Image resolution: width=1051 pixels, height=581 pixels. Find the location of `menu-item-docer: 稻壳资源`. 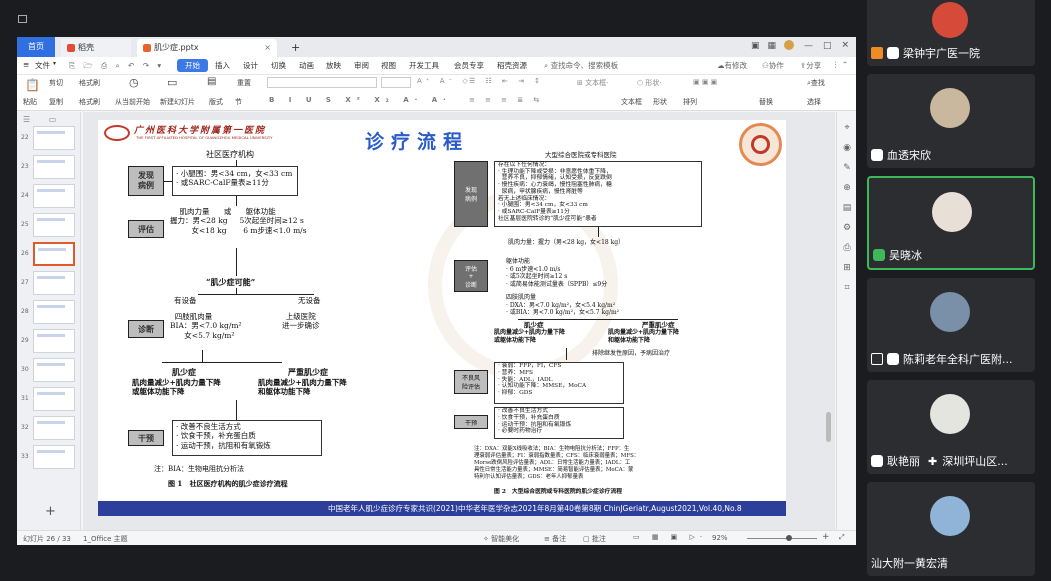

menu-item-docer: 稻壳资源 is located at coordinates (512, 65).